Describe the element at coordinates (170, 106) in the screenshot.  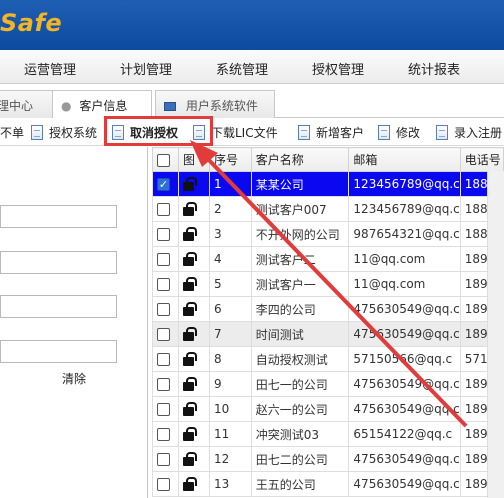
I see `monitor-icon` at that location.